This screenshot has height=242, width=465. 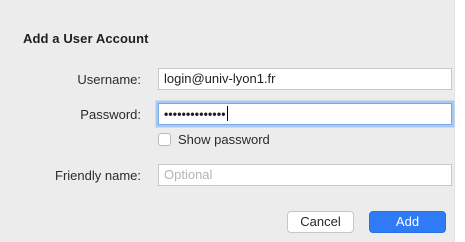 I want to click on username-label: Username:, so click(x=109, y=79).